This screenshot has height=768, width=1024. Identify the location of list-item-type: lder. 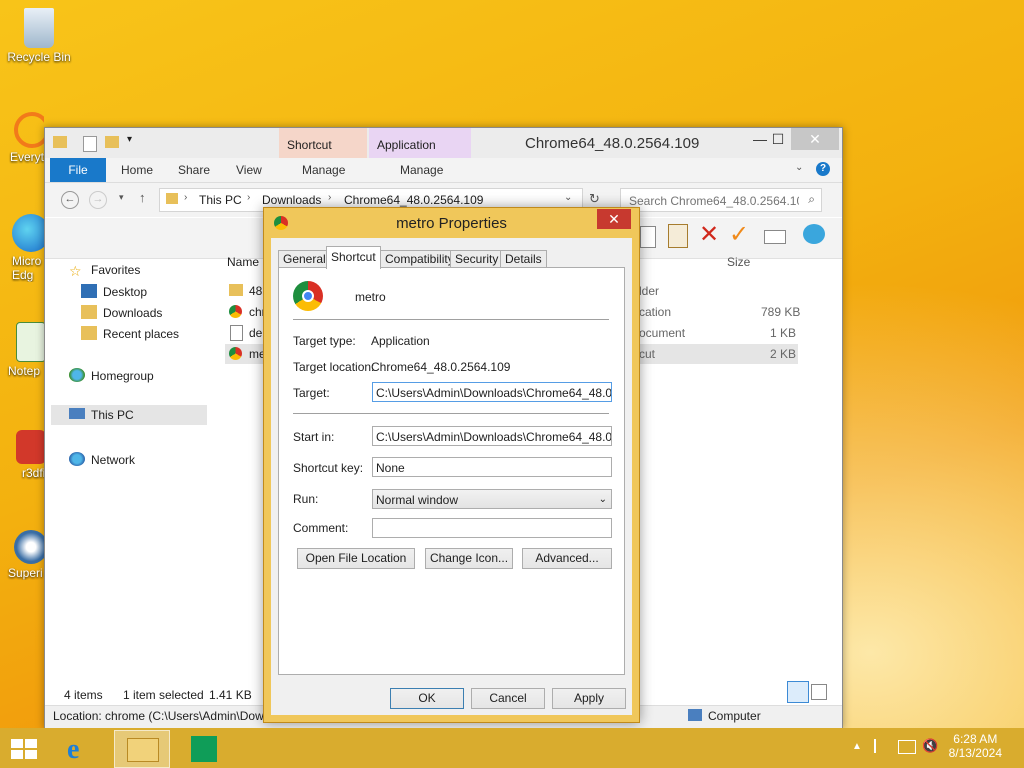
(649, 291).